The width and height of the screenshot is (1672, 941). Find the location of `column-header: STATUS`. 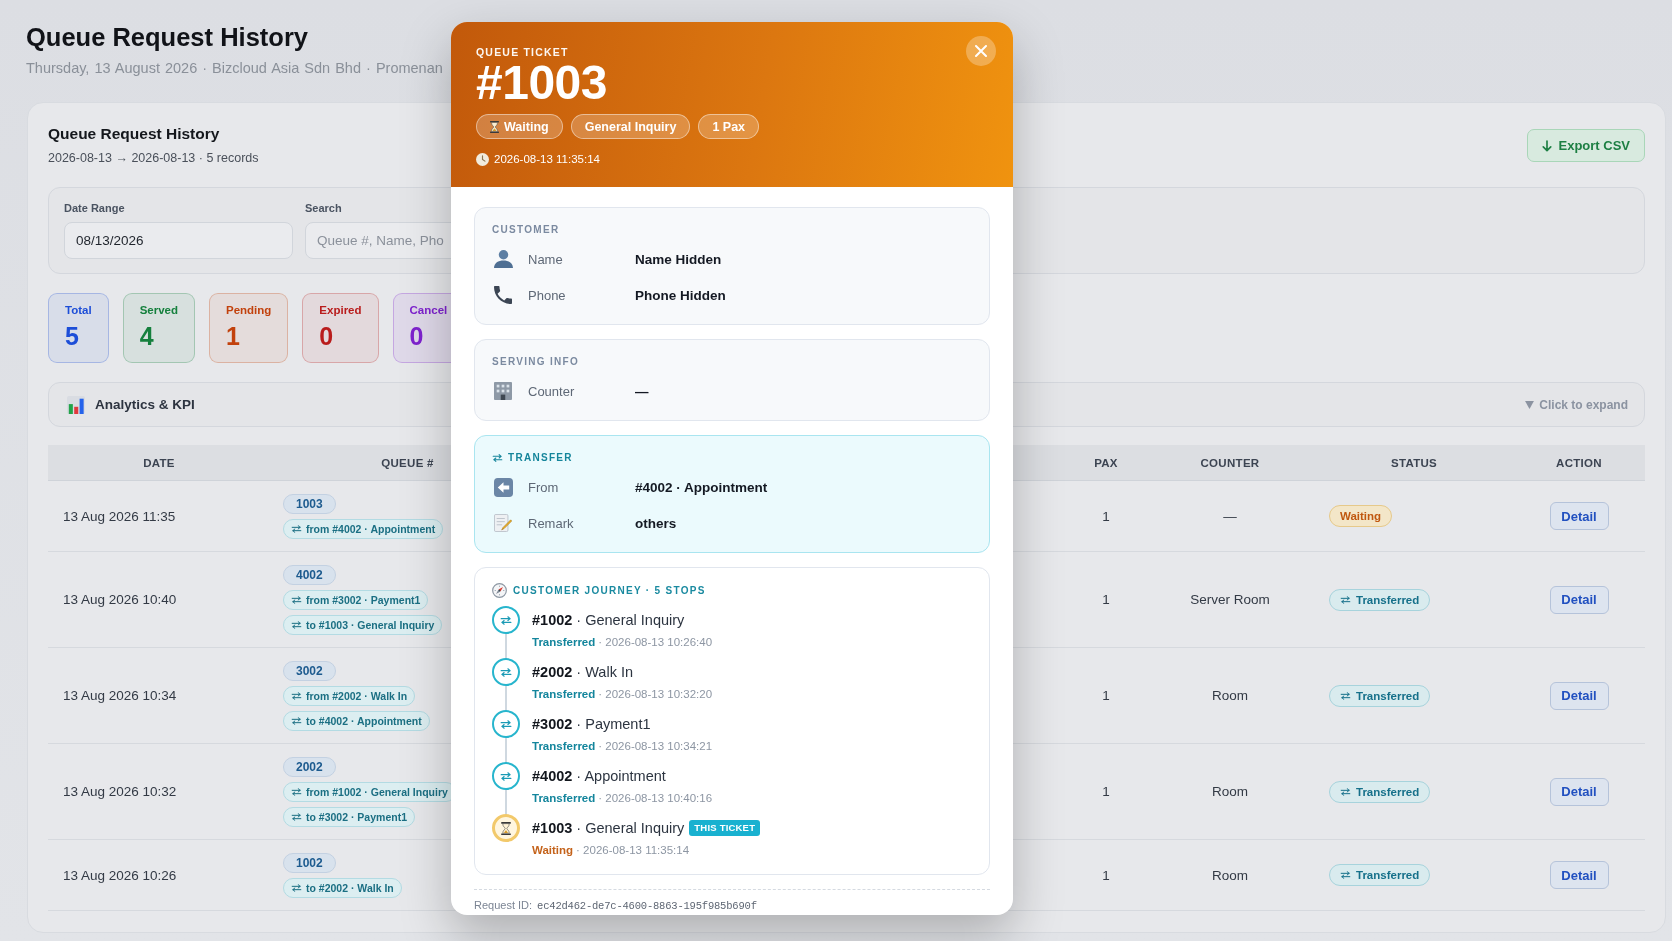

column-header: STATUS is located at coordinates (1414, 462).